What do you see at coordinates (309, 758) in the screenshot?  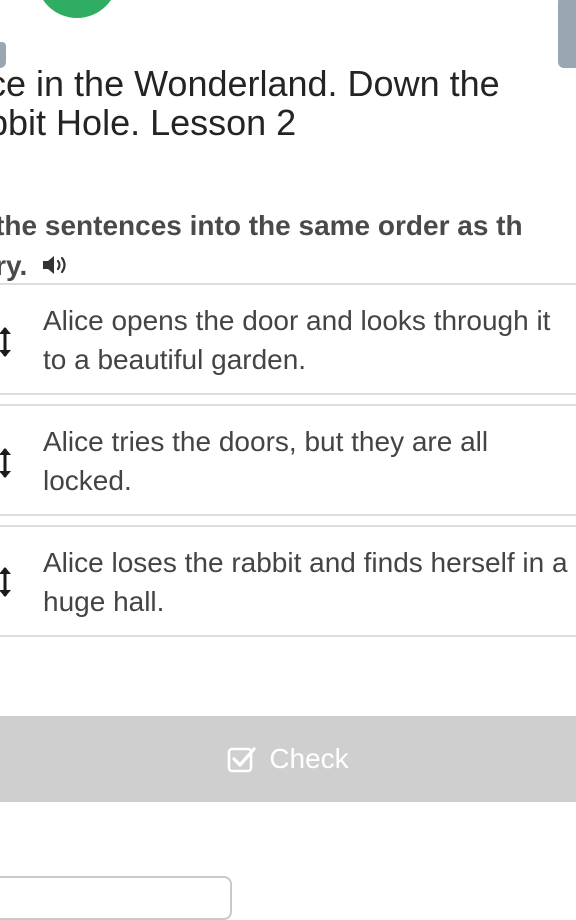 I see `check-button-label: Check` at bounding box center [309, 758].